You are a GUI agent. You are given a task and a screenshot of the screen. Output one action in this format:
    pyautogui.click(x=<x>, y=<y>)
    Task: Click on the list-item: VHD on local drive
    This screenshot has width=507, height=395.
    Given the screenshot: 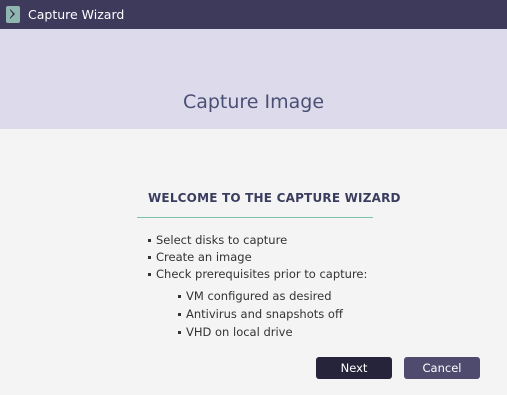 What is the action you would take?
    pyautogui.click(x=260, y=332)
    